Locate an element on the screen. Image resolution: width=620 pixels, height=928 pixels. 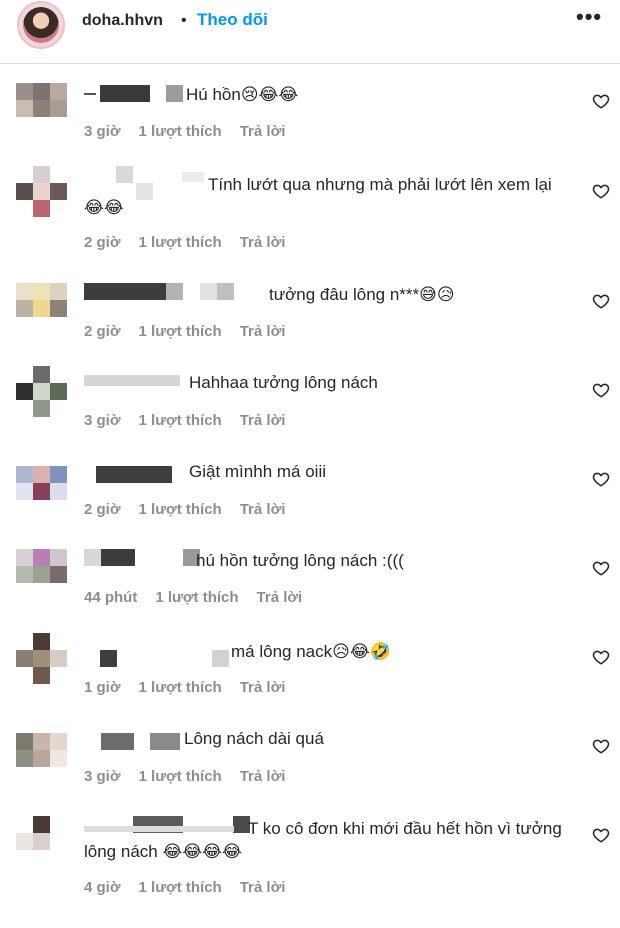
comment-text: hú hồn tưởng lông nách :((( is located at coordinates (300, 560).